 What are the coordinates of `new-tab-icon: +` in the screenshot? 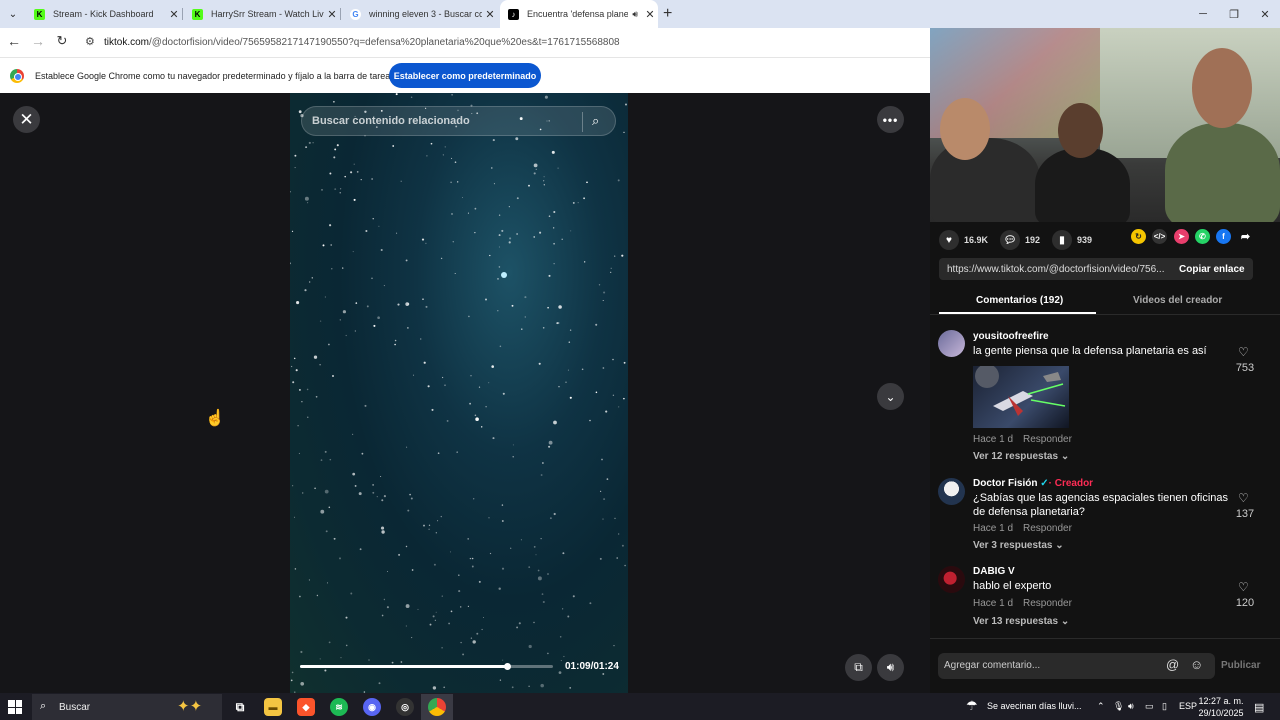 It's located at (667, 14).